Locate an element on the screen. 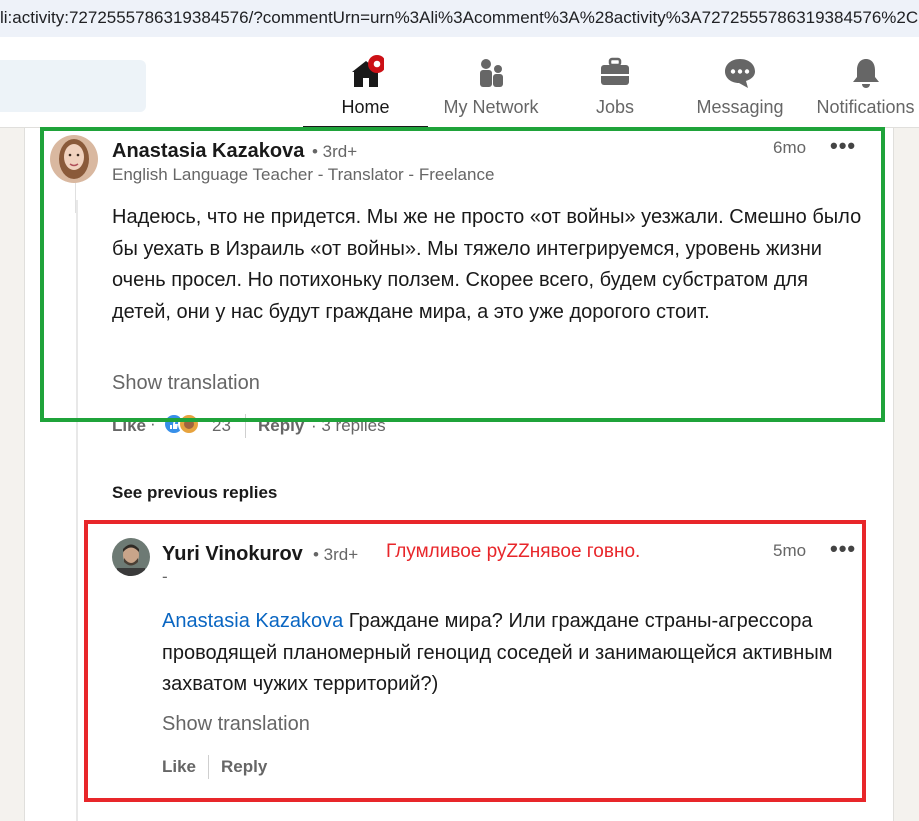 The image size is (919, 821). chat-icon is located at coordinates (740, 73).